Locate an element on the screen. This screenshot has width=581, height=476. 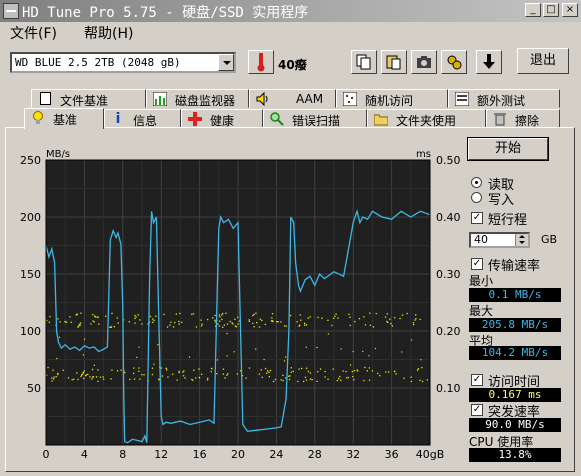
random-access-icon is located at coordinates (350, 99).